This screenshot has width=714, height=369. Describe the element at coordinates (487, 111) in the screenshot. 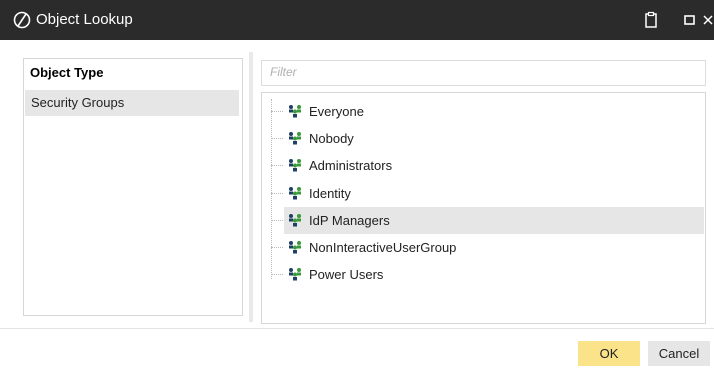

I see `tree-item: Everyone` at that location.